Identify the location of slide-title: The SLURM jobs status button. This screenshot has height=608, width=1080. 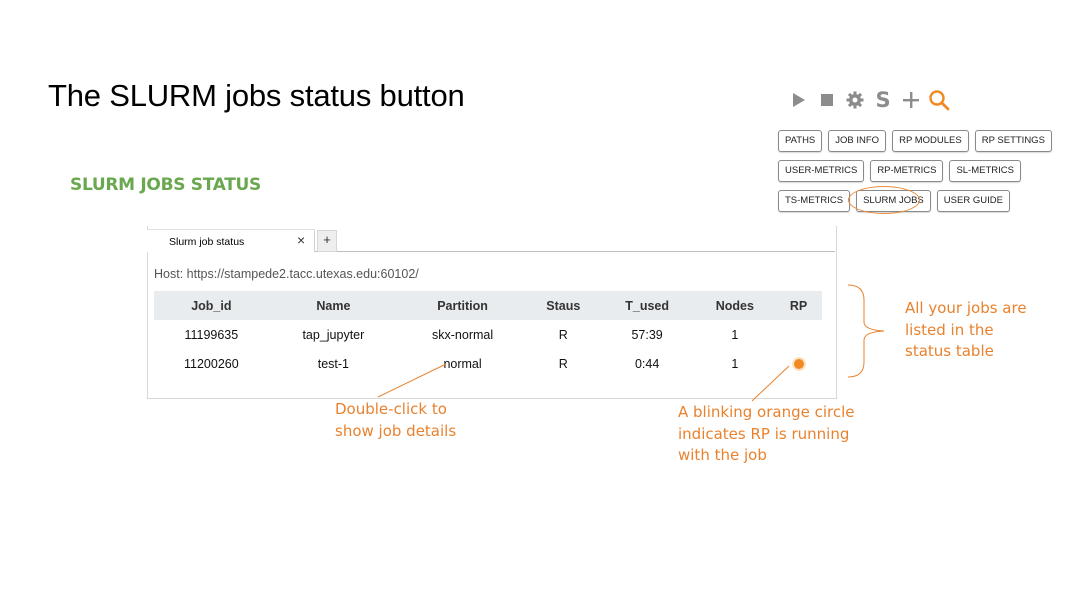
(256, 95).